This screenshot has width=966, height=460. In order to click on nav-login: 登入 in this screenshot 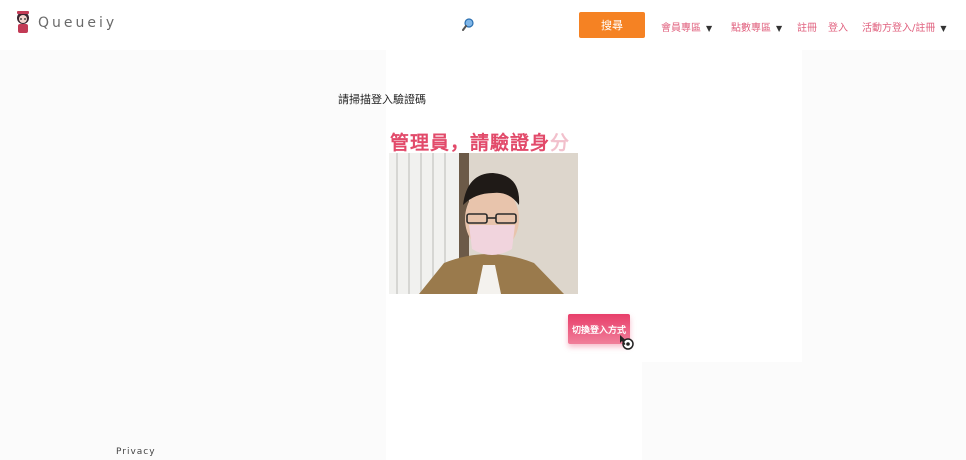, I will do `click(838, 26)`.